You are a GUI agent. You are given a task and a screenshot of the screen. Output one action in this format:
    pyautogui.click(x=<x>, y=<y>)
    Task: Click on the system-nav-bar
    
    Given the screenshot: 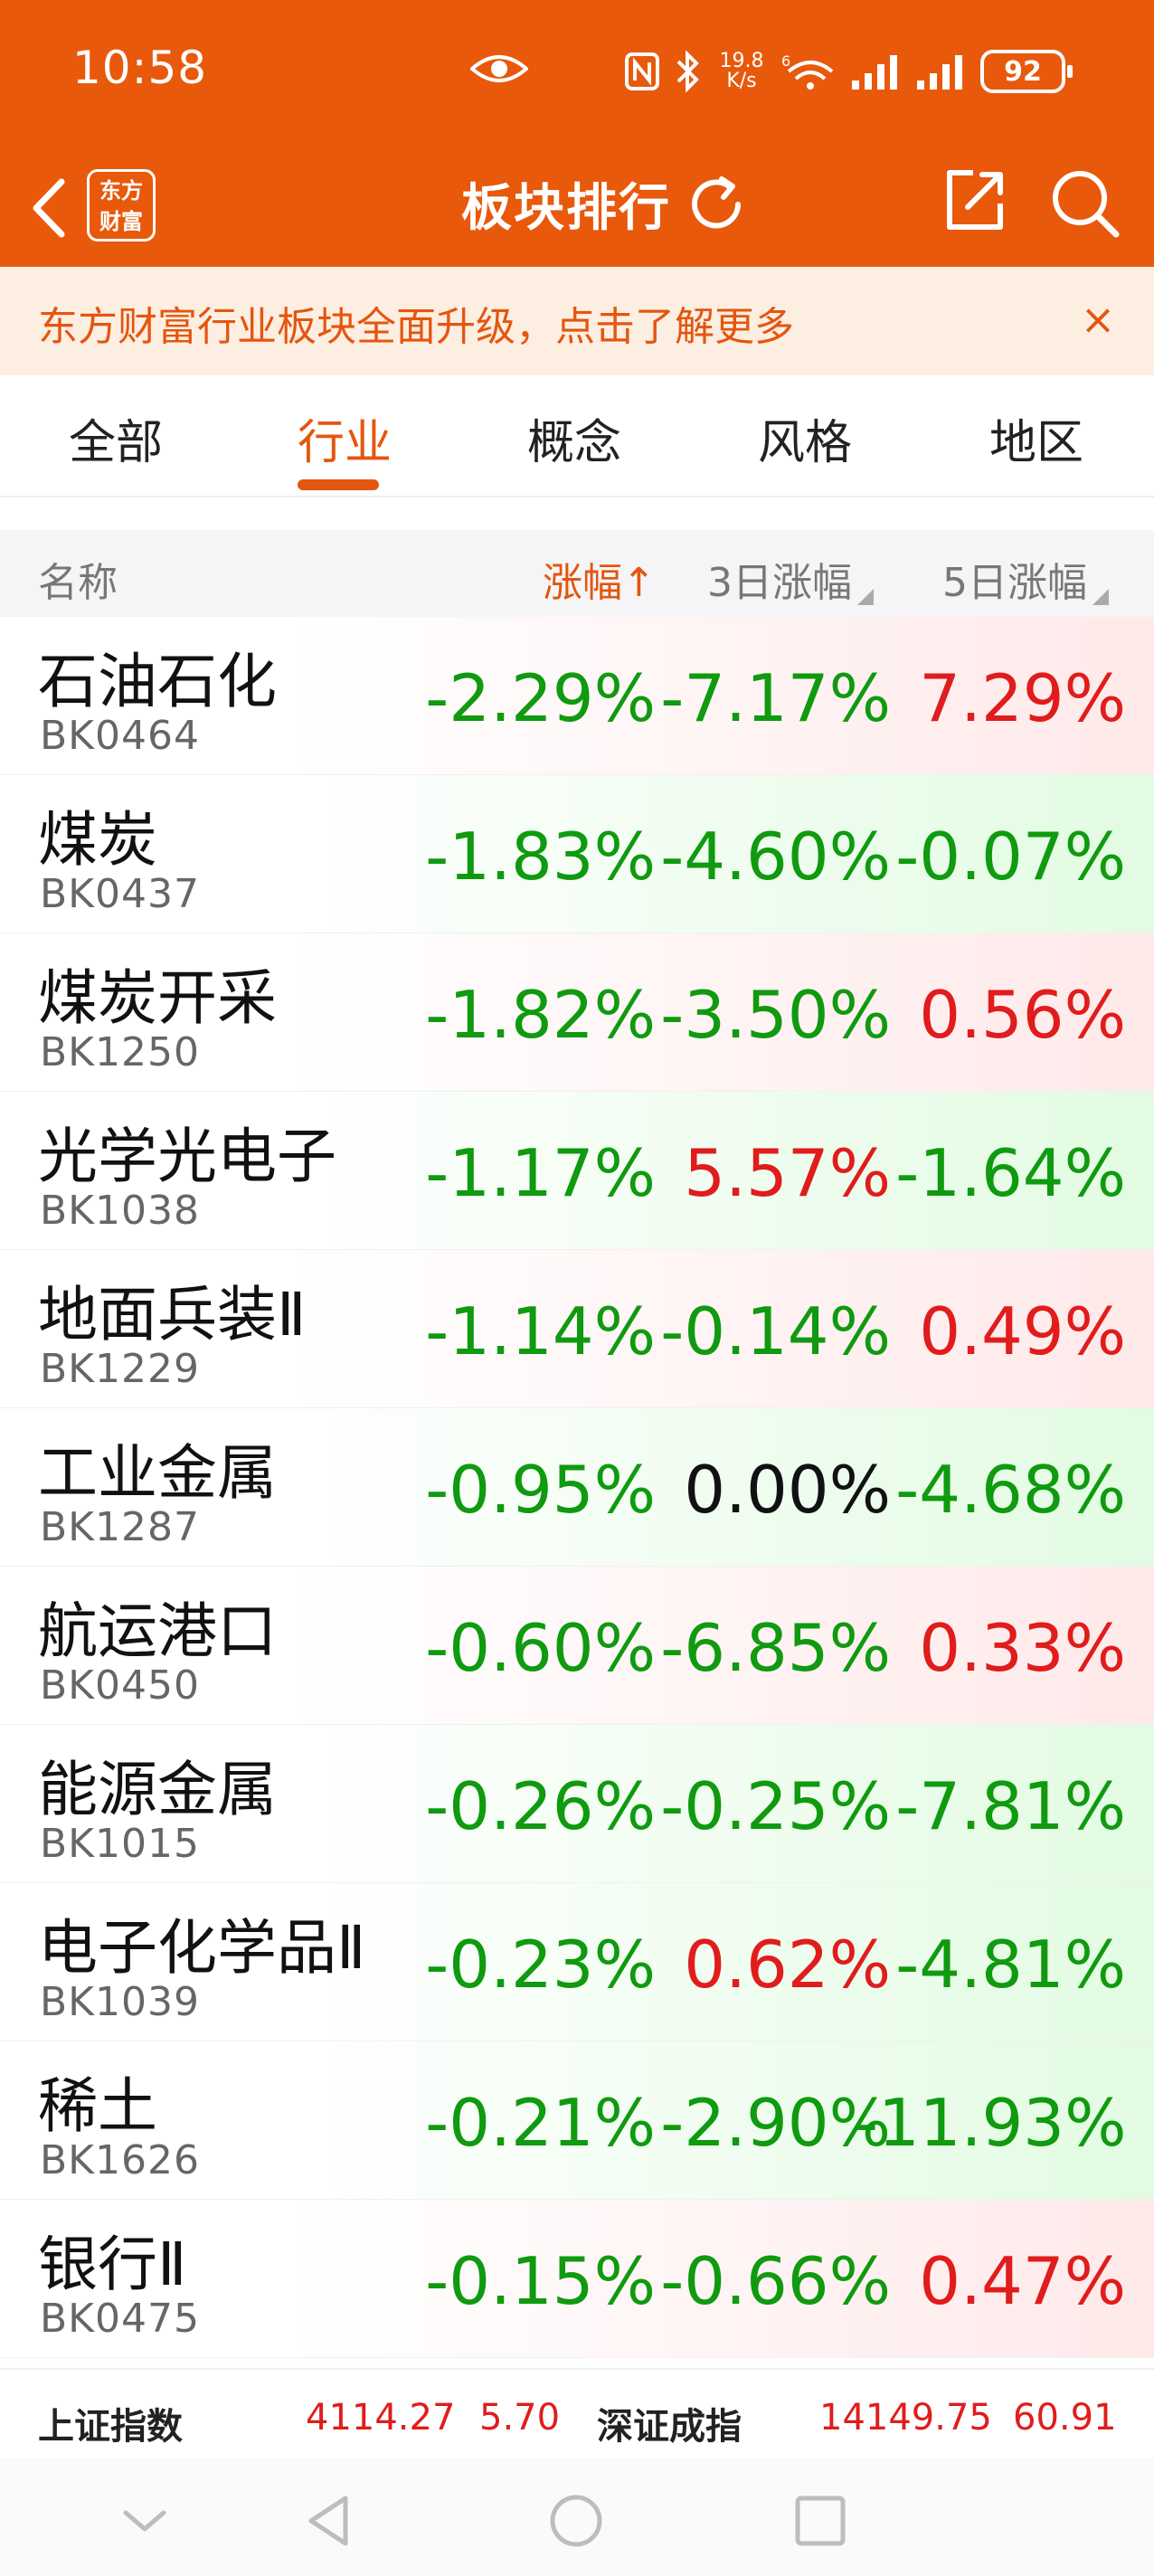 What is the action you would take?
    pyautogui.click(x=577, y=2517)
    